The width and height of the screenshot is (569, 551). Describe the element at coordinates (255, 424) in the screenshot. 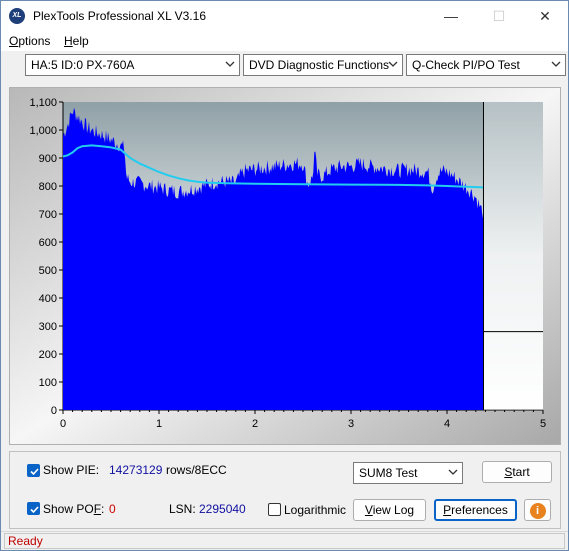

I see `x-tick-label: 2` at that location.